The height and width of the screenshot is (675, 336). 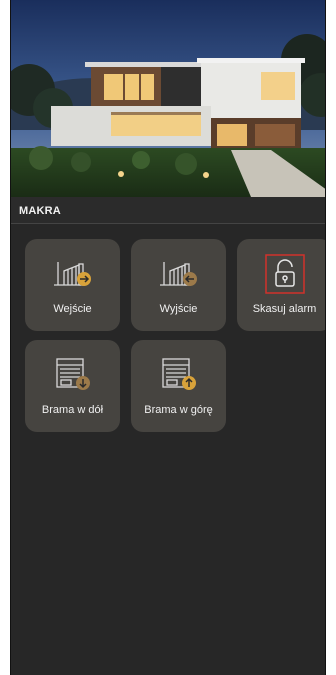 I want to click on tile-label: Brama w dół, so click(x=72, y=410).